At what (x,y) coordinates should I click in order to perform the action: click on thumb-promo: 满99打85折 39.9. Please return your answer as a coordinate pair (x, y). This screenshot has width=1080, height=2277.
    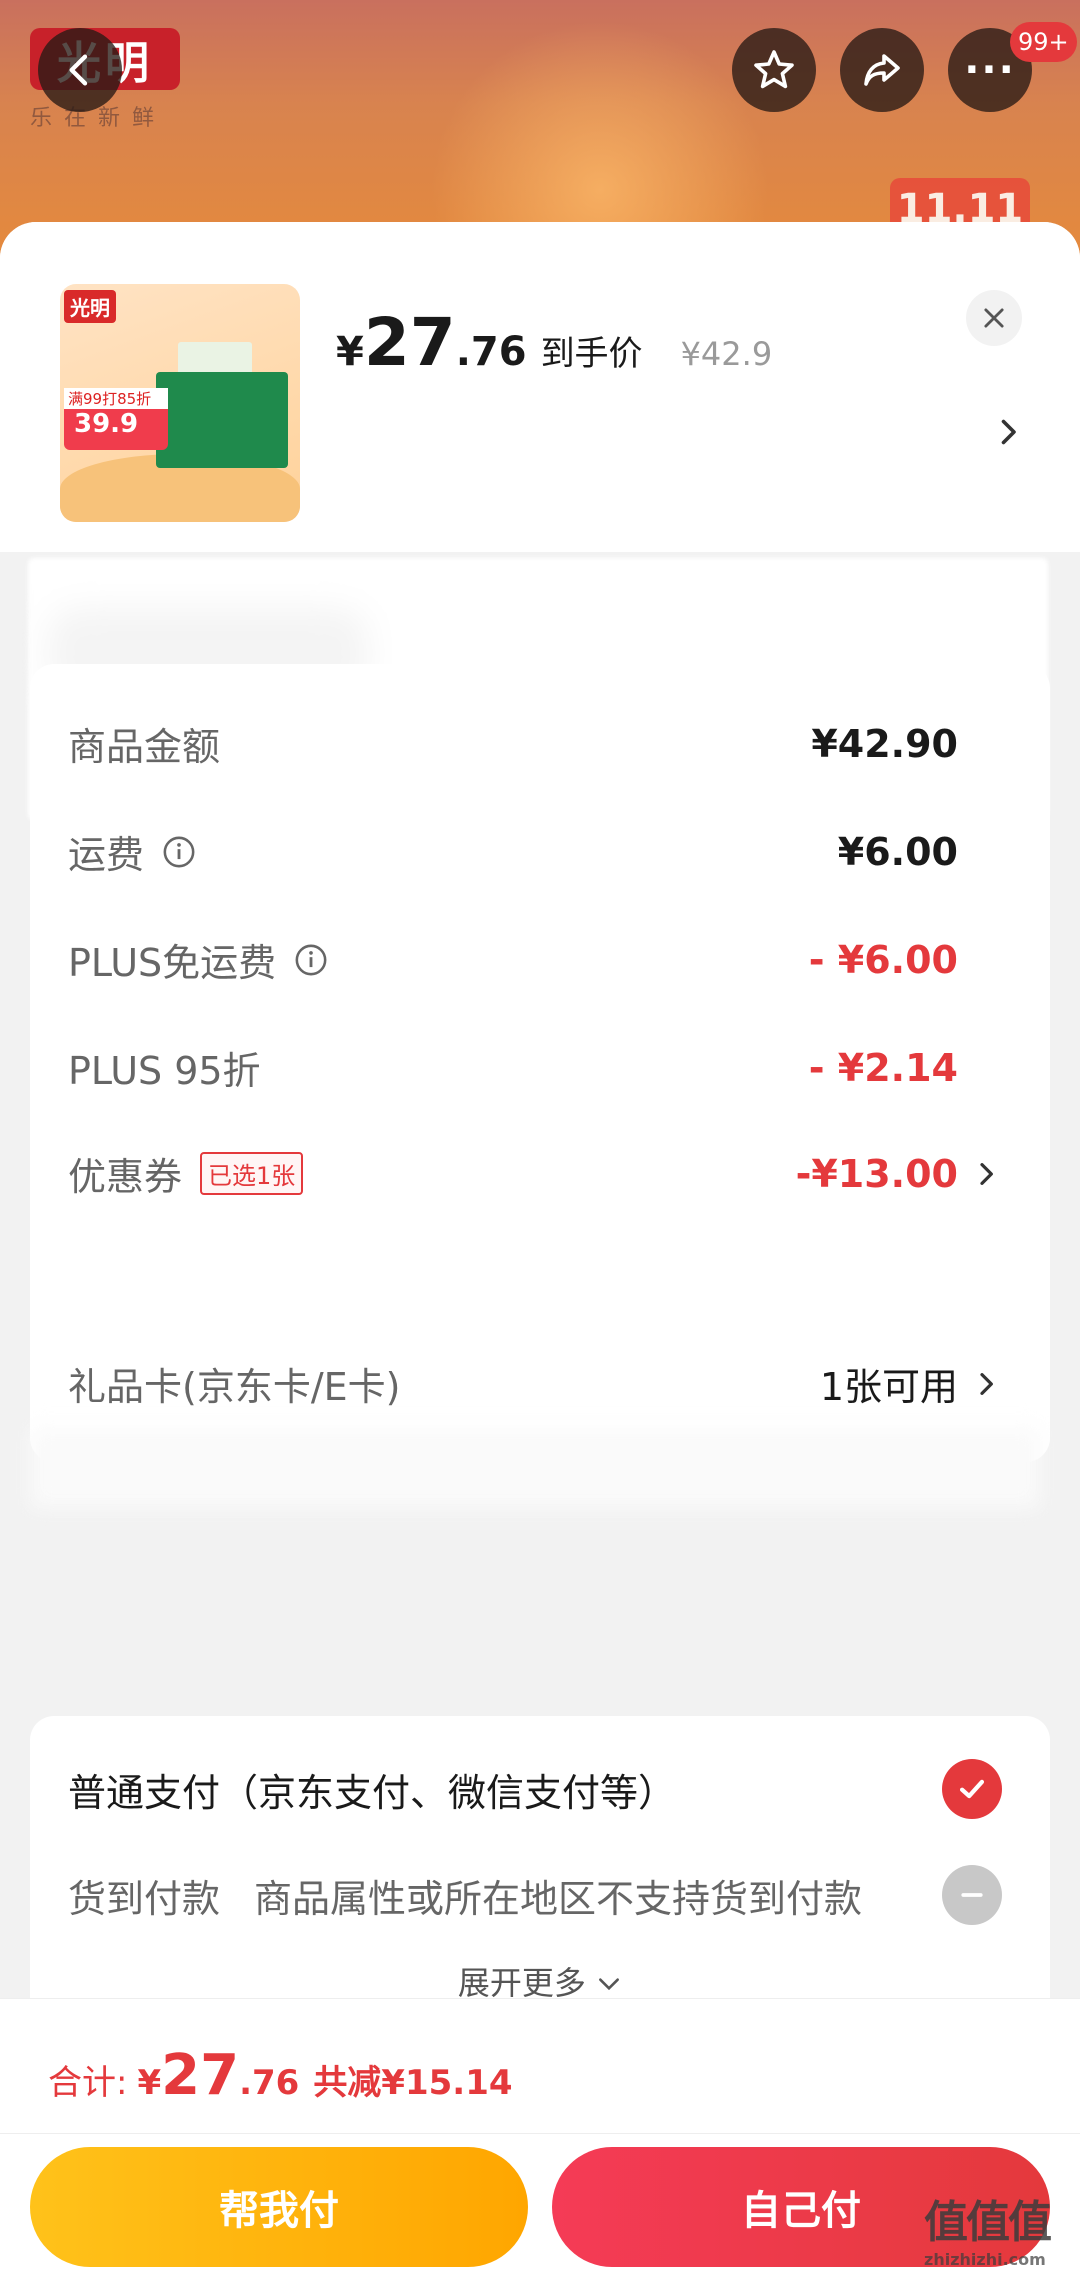
    Looking at the image, I should click on (116, 419).